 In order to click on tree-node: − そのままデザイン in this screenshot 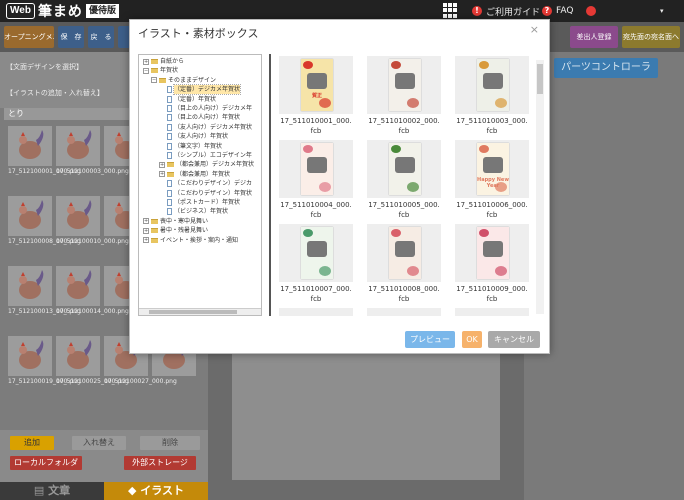, I will do `click(183, 80)`.